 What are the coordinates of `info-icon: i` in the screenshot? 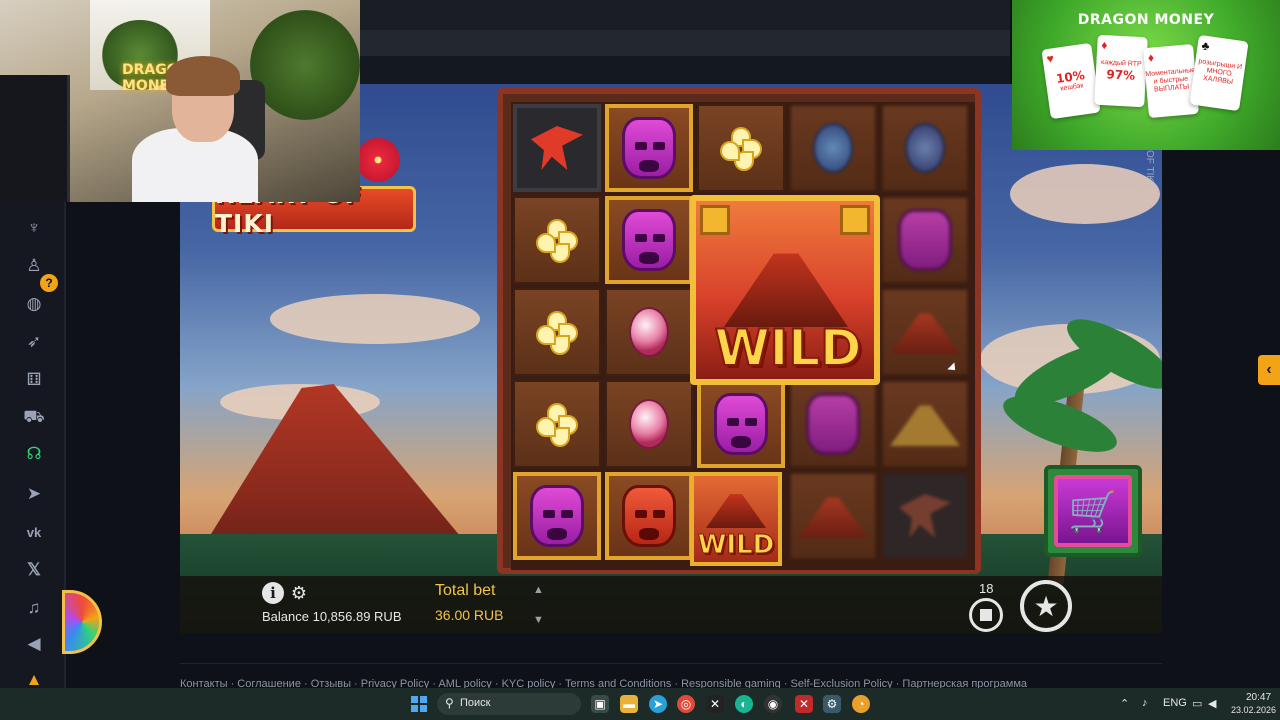 It's located at (273, 593).